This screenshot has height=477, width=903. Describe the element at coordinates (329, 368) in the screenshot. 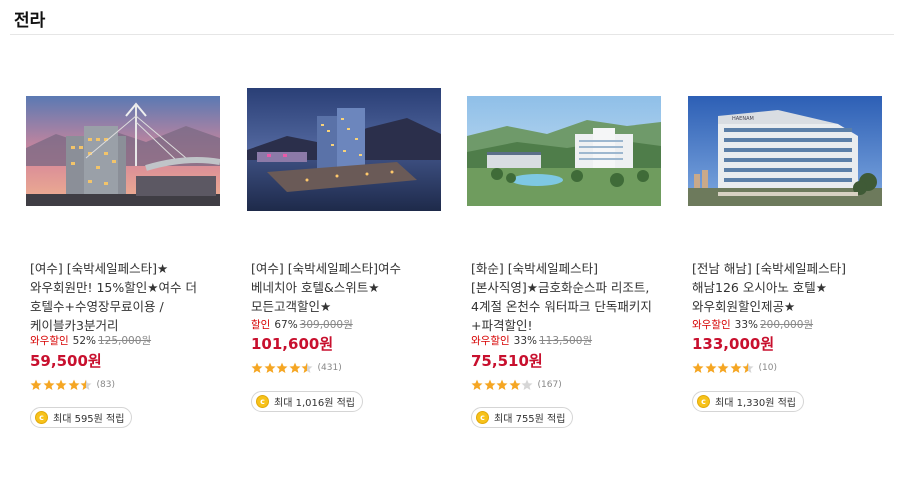

I see `review-count: (431)` at that location.